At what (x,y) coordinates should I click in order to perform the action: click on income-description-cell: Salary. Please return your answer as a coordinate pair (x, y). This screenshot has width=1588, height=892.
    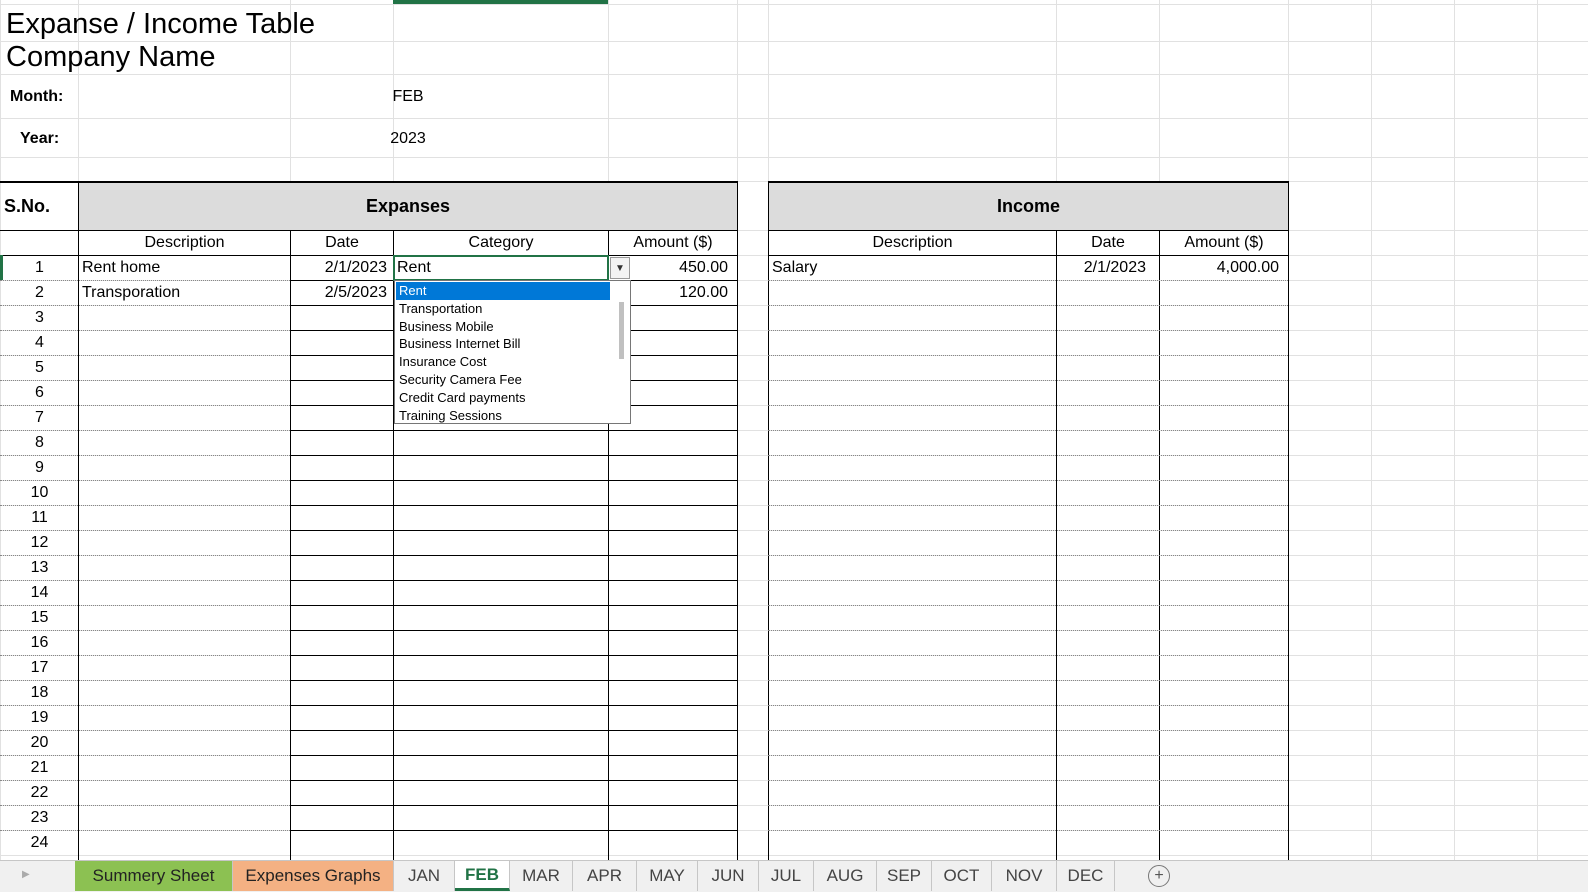
    Looking at the image, I should click on (912, 268).